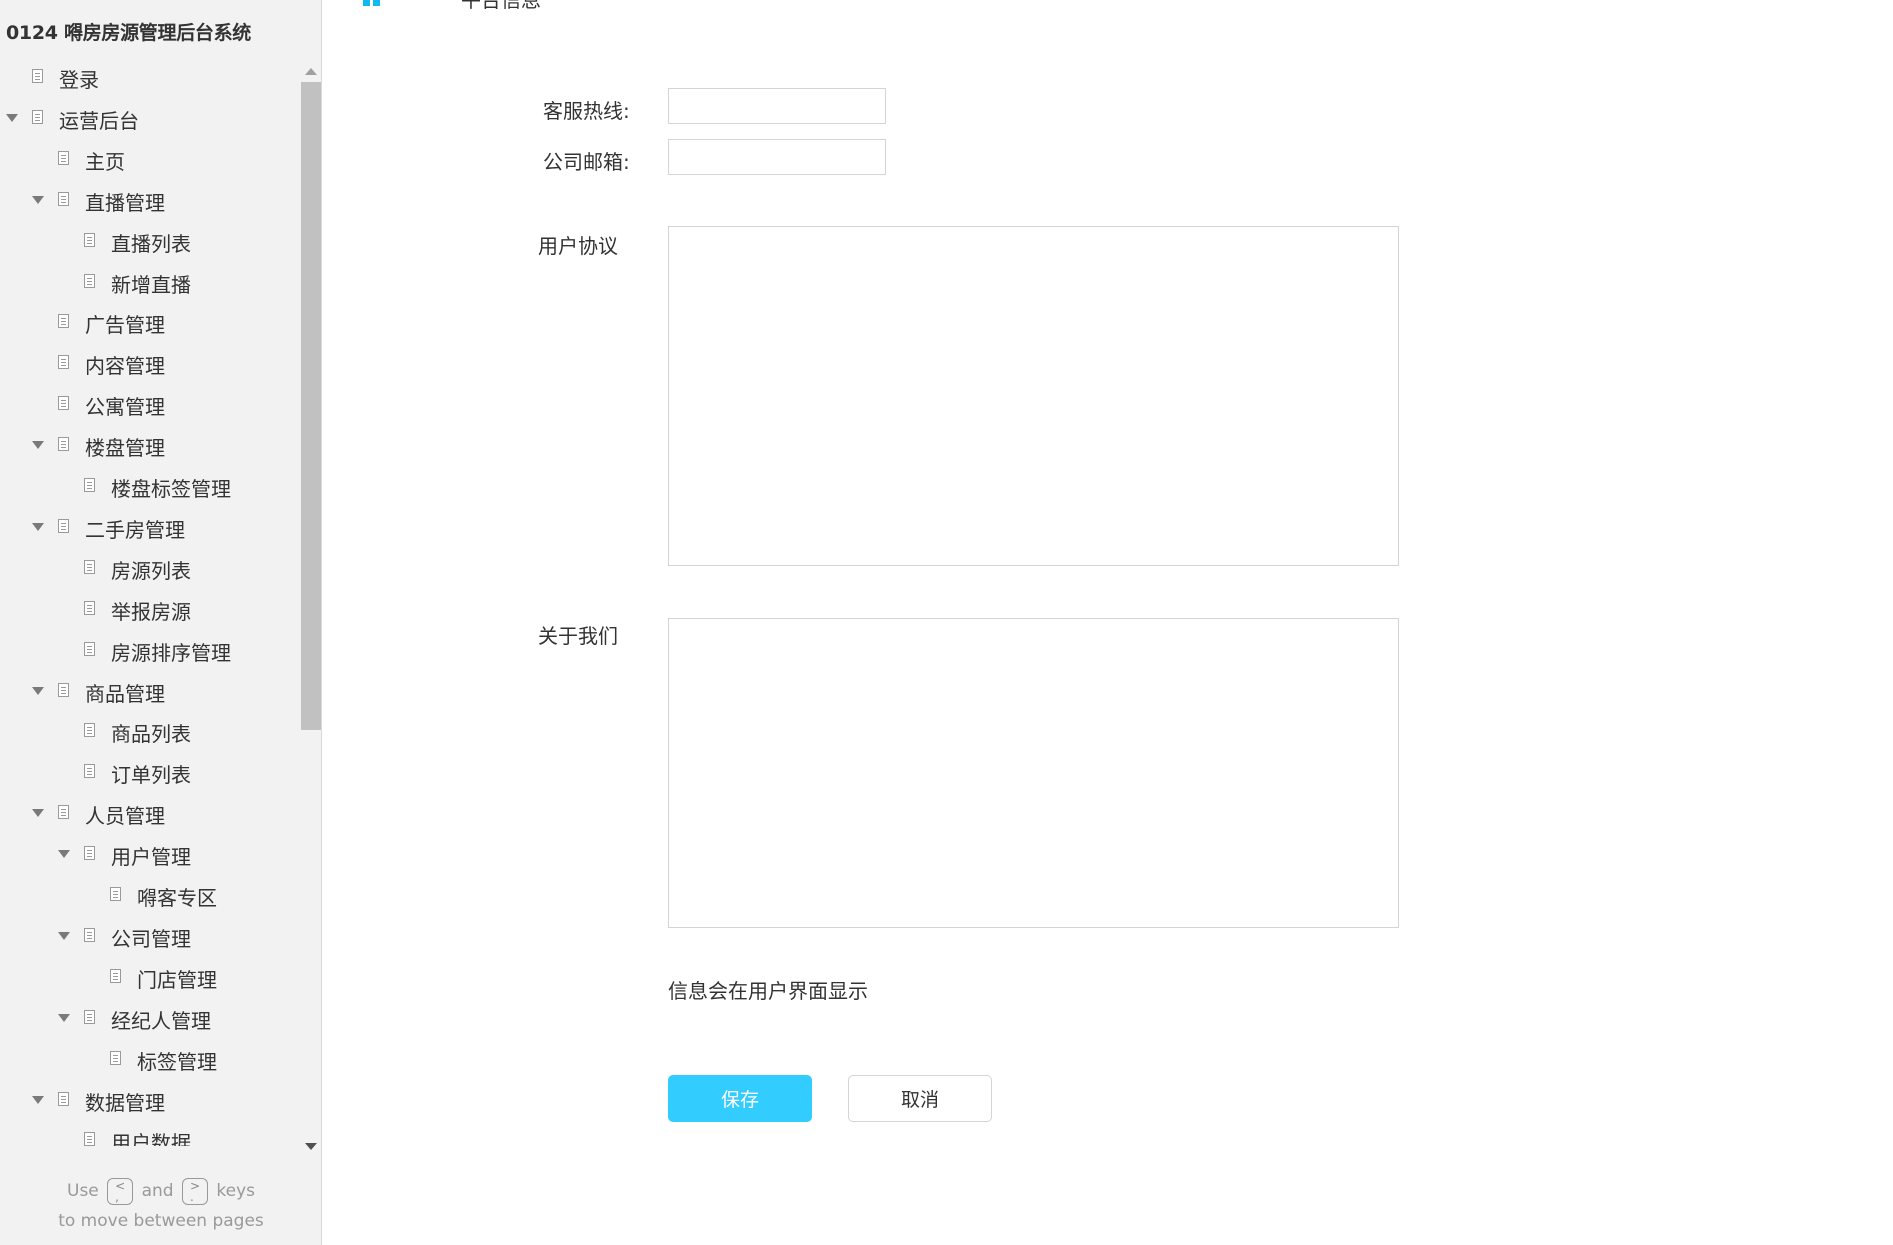 The height and width of the screenshot is (1245, 1893). I want to click on sidebar-item: 标签管理, so click(150, 1059).